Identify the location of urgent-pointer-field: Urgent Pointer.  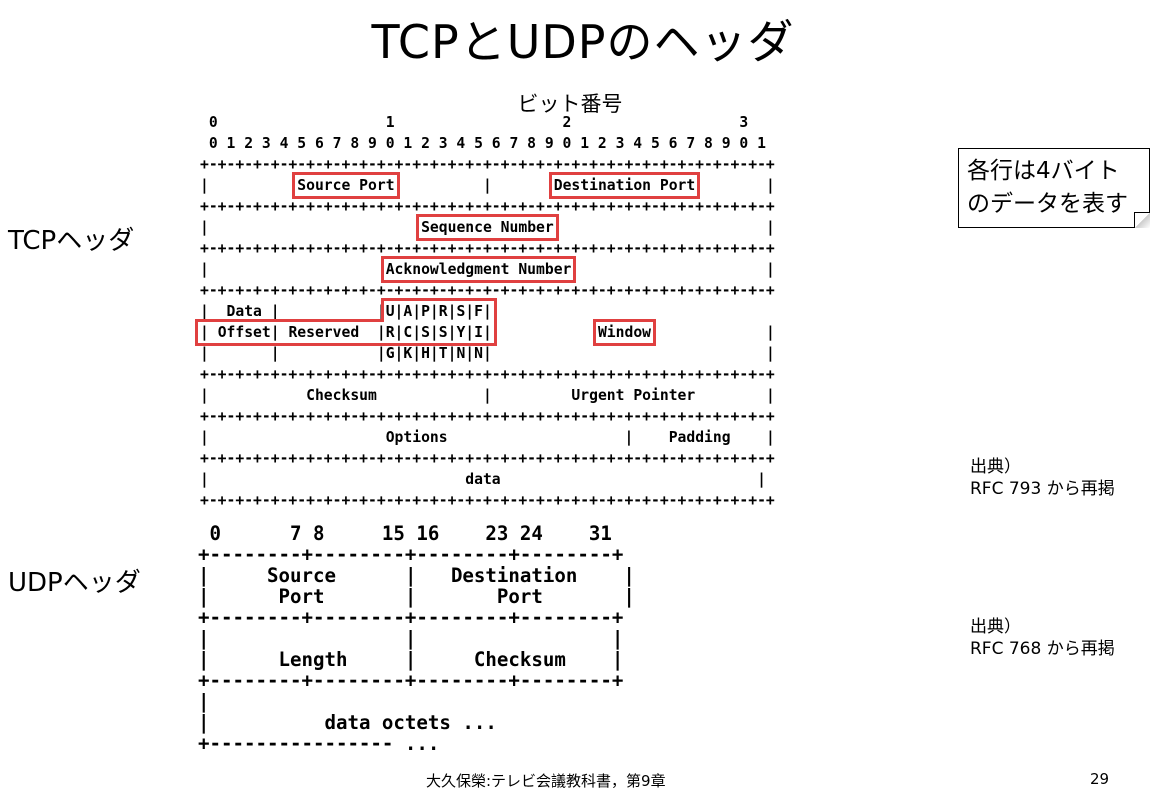
(633, 395).